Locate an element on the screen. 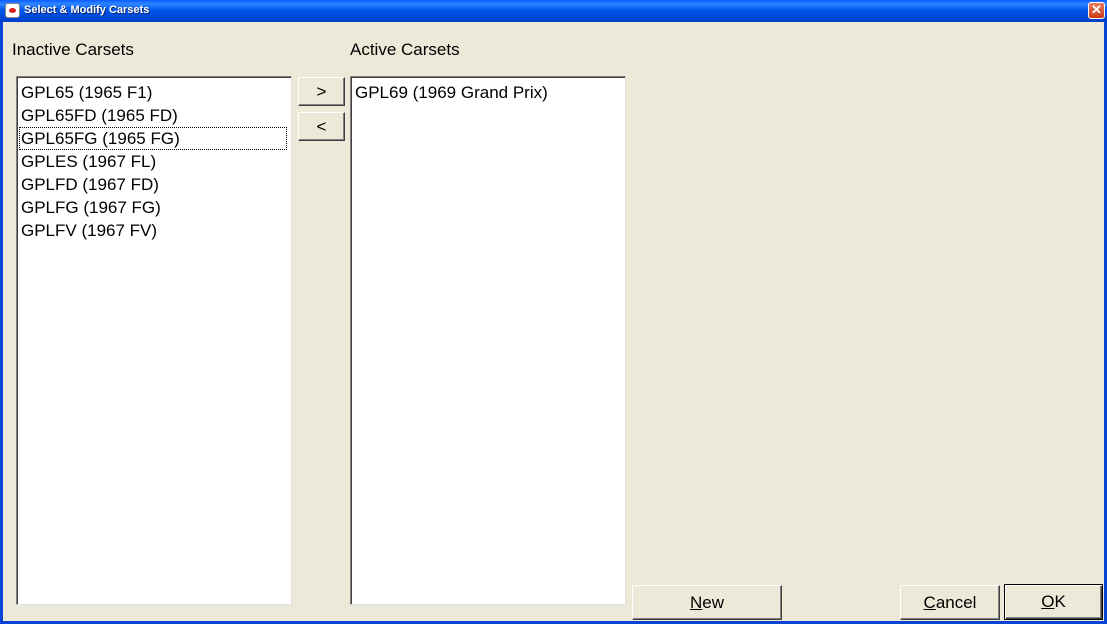 The image size is (1107, 624). cancel-button: Cancel is located at coordinates (950, 602).